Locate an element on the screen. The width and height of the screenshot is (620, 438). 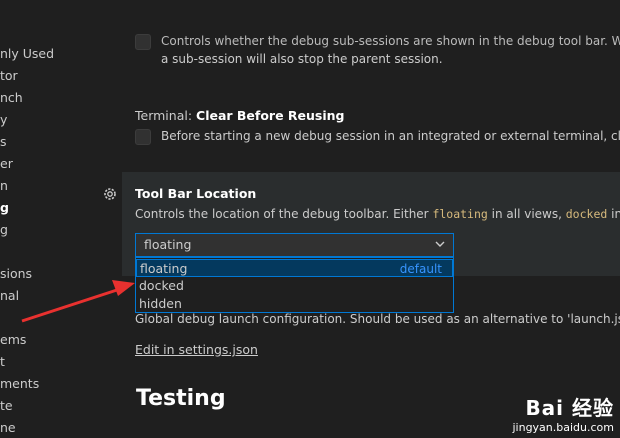
desc-part-2: in all views, is located at coordinates (526, 214).